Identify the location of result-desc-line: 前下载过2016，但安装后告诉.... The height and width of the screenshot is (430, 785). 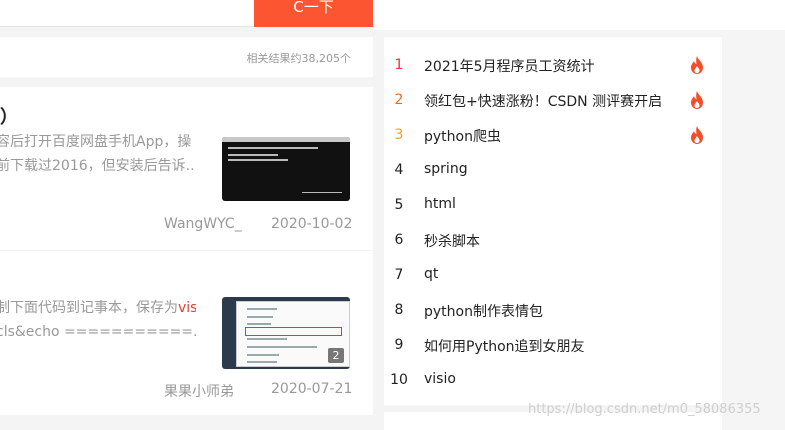
(98, 166).